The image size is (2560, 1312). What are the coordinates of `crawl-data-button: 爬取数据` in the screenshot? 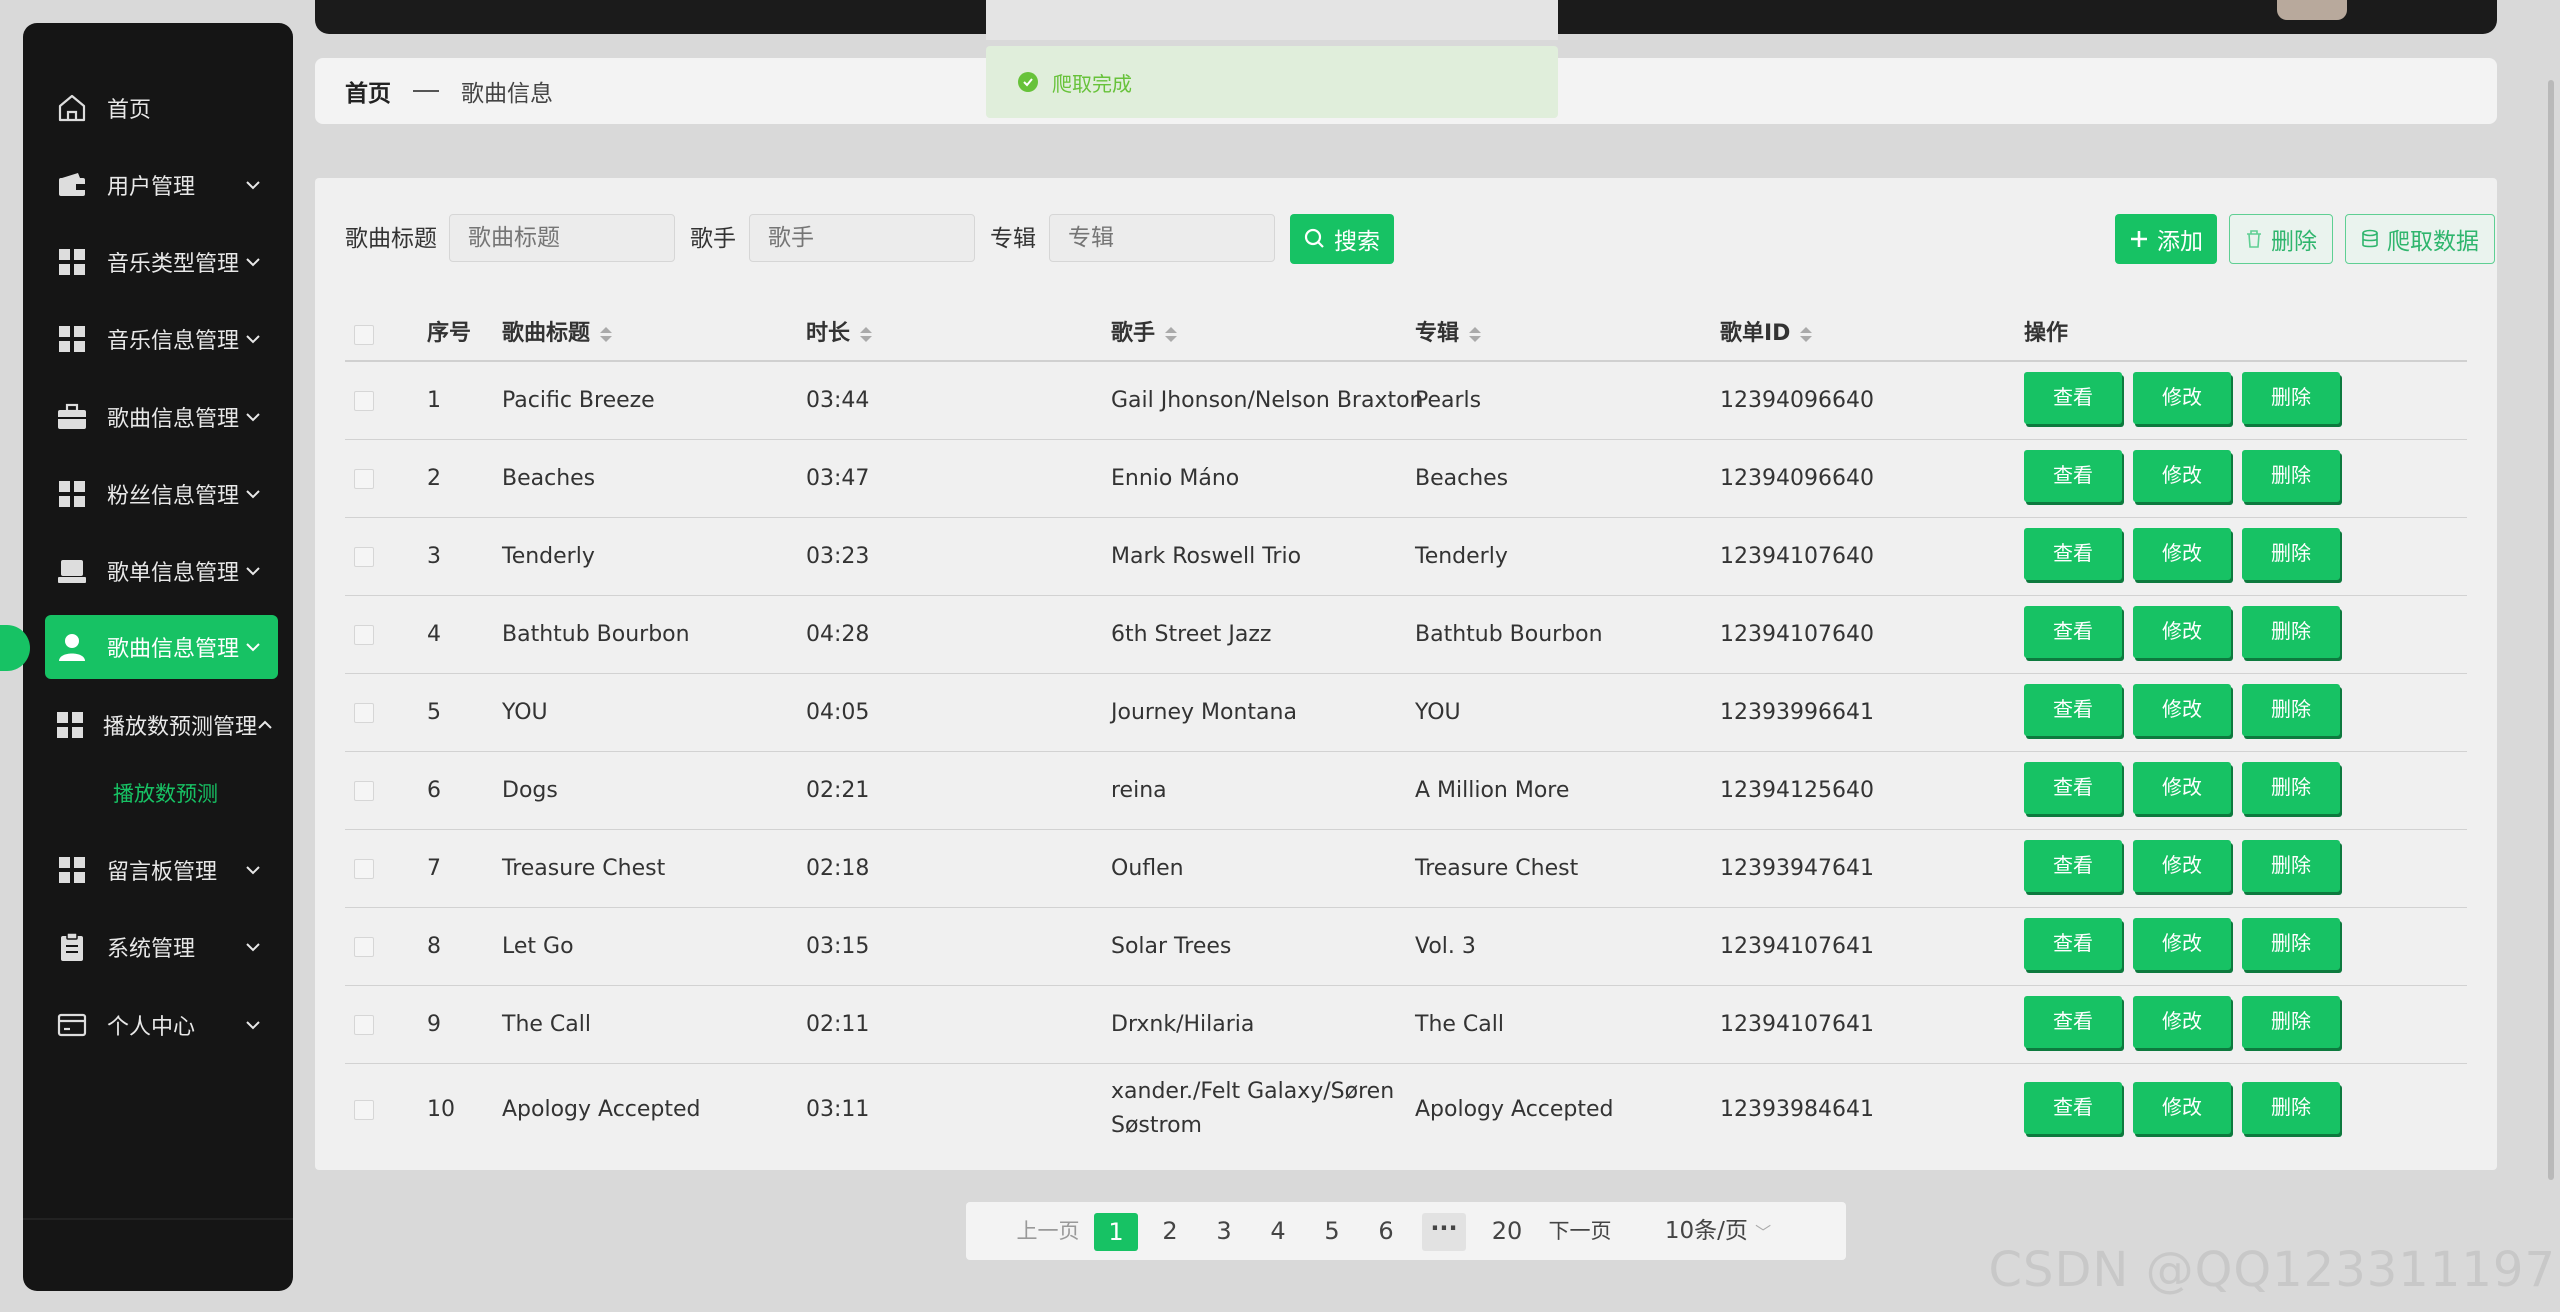 It's located at (2420, 239).